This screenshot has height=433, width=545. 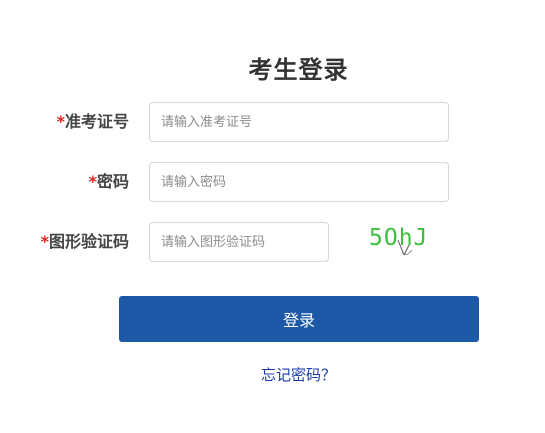 I want to click on password-input, so click(x=299, y=182).